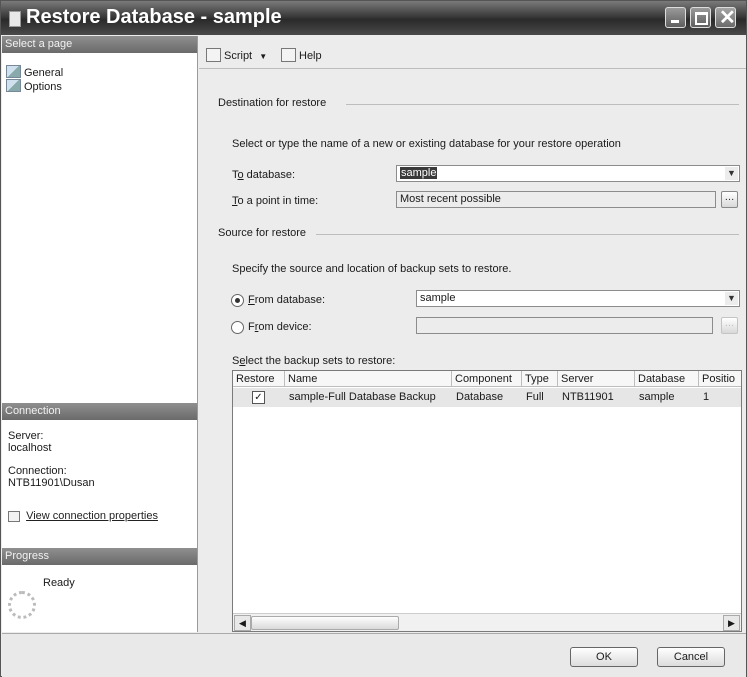  Describe the element at coordinates (438, 298) in the screenshot. I see `from-database-value: sample` at that location.